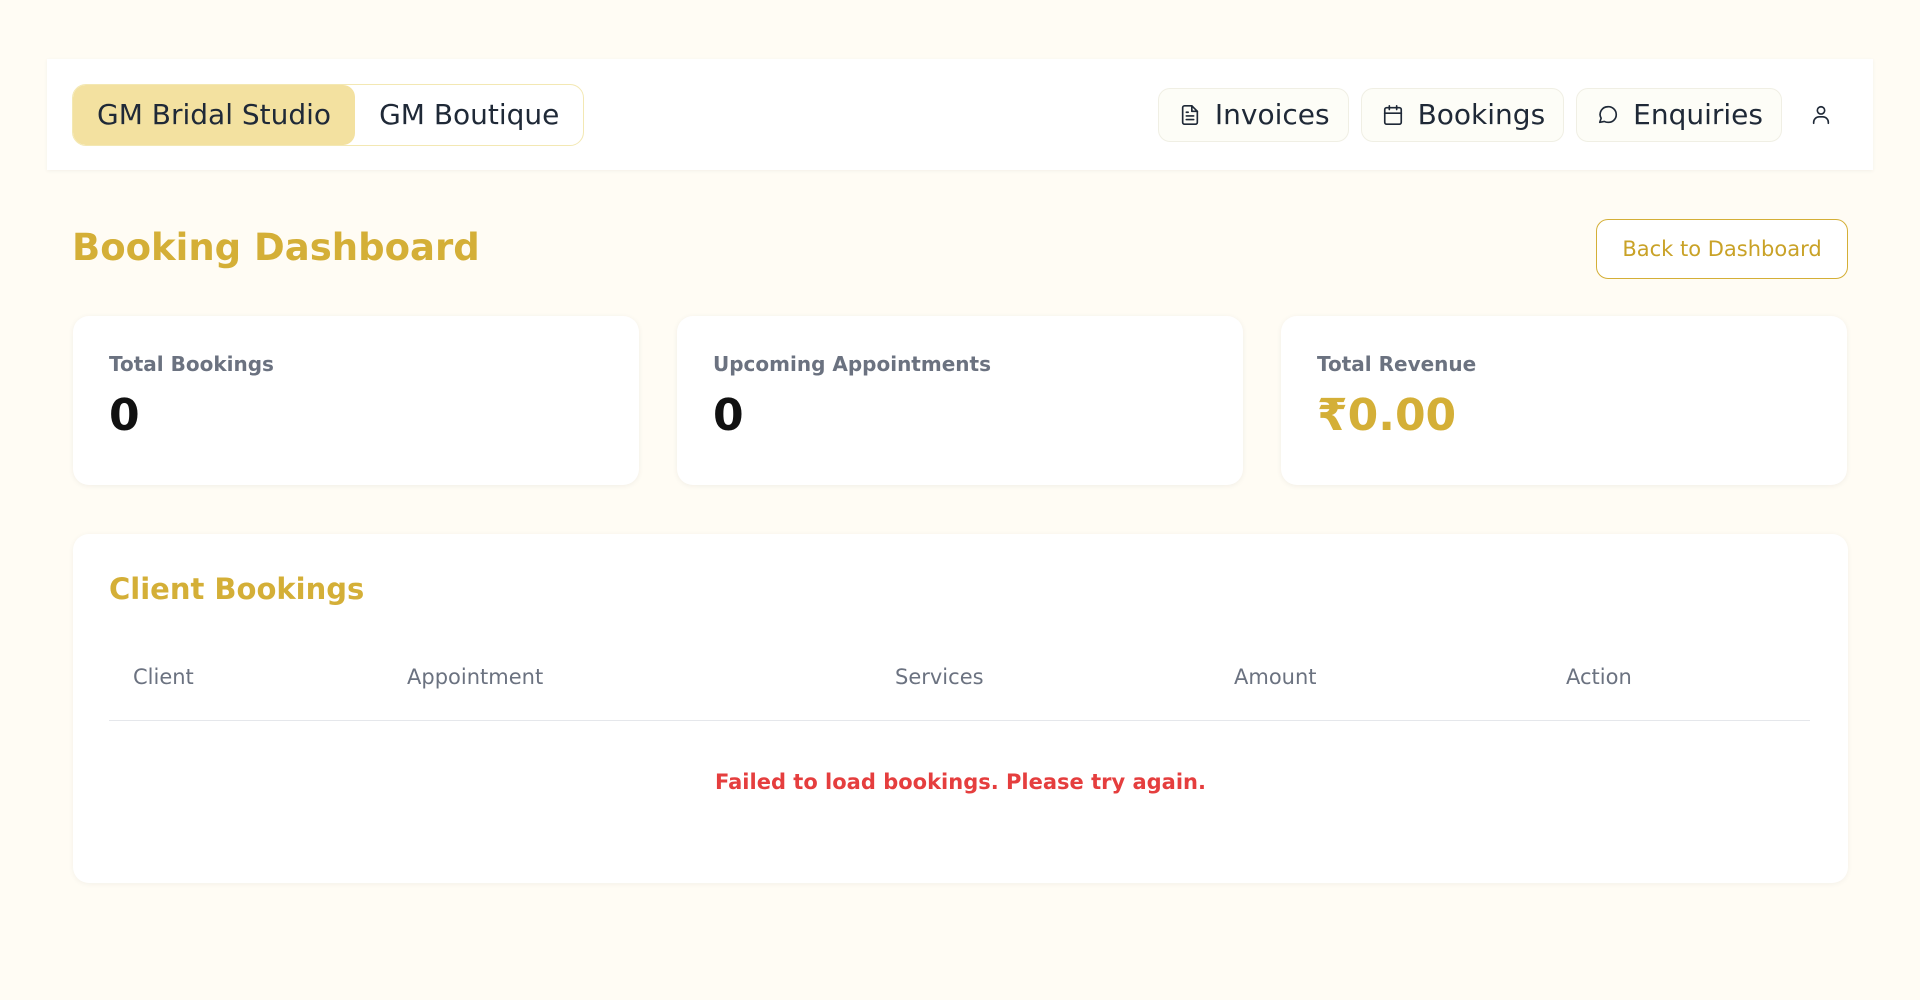  What do you see at coordinates (1481, 114) in the screenshot?
I see `bookings-label: Bookings` at bounding box center [1481, 114].